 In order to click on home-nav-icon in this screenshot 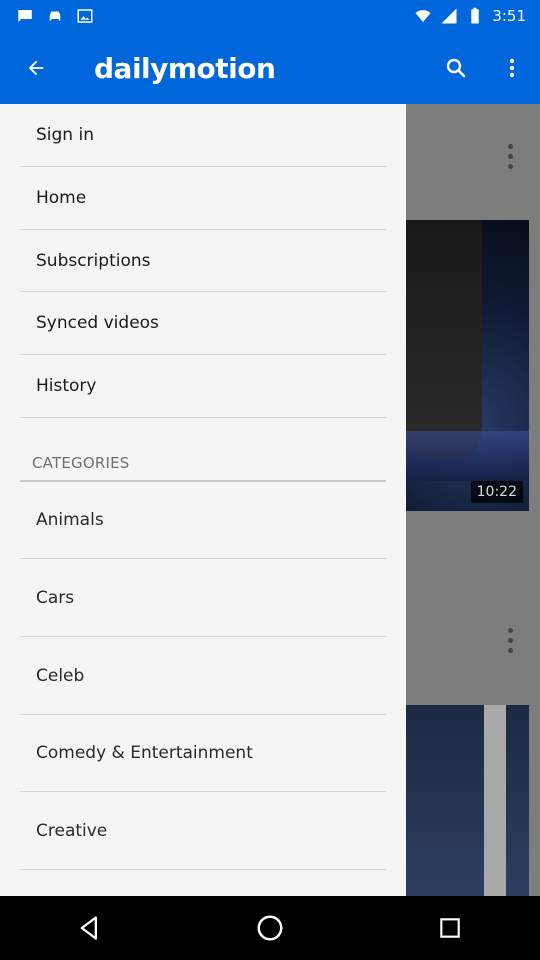, I will do `click(270, 928)`.